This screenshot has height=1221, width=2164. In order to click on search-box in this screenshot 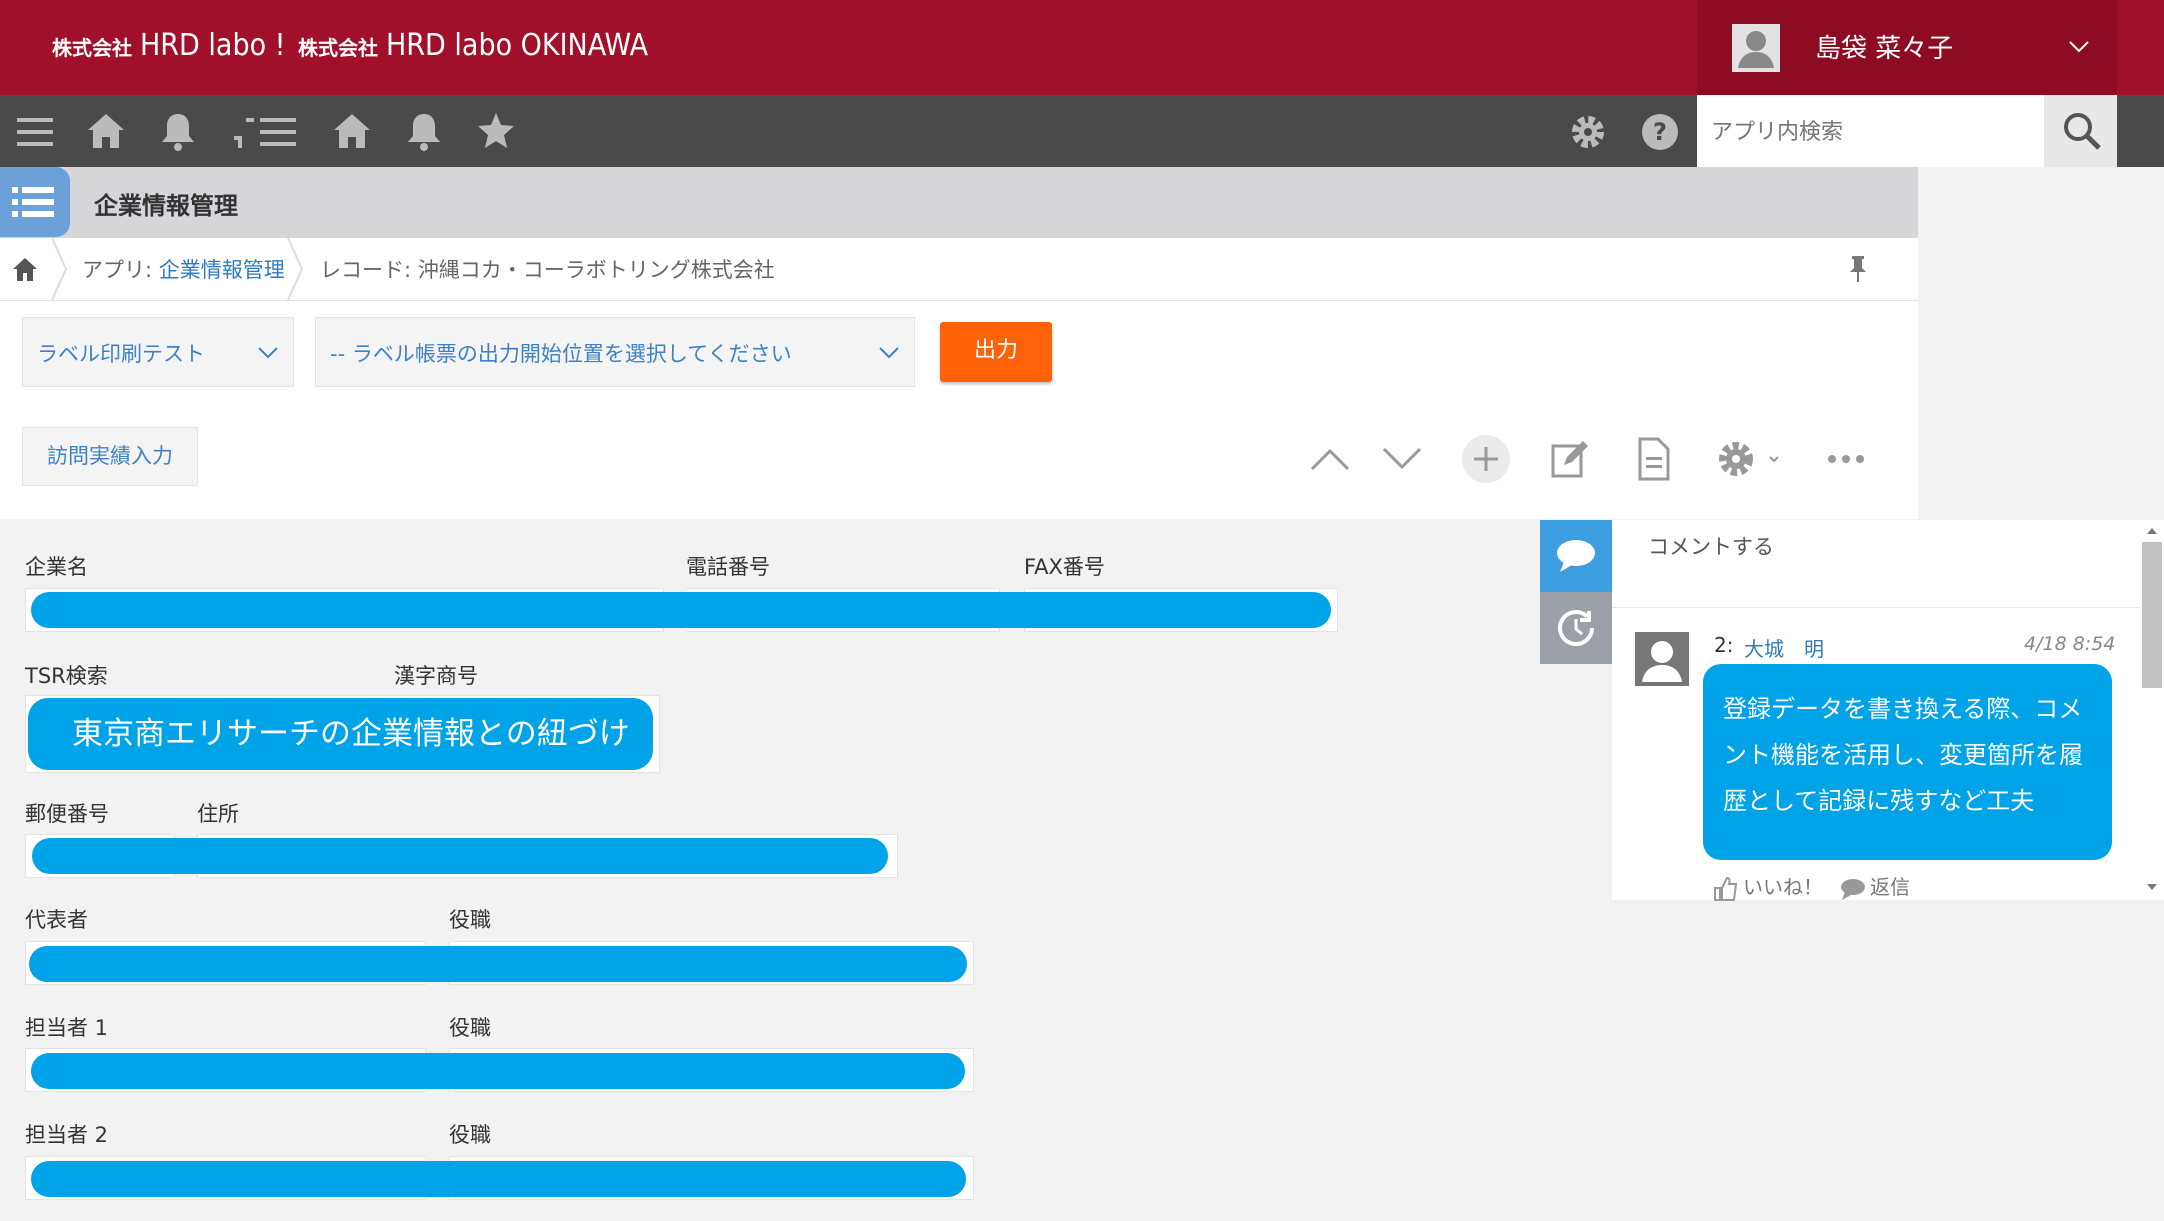, I will do `click(1870, 131)`.